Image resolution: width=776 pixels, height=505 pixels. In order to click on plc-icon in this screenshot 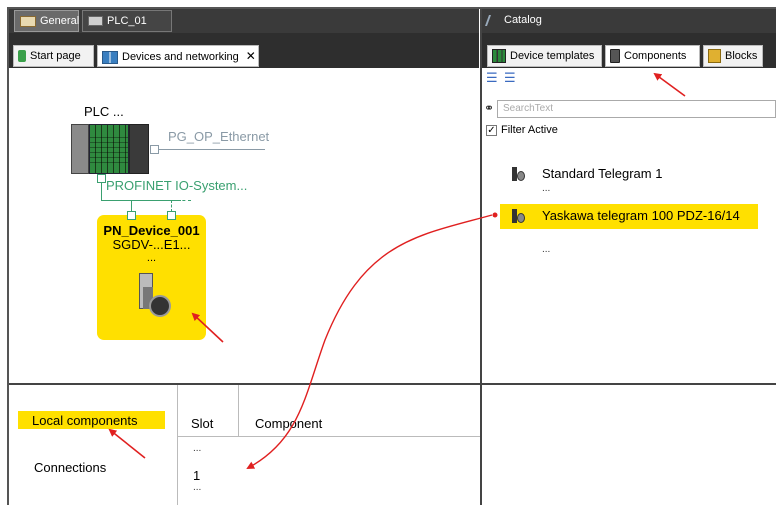, I will do `click(95, 21)`.